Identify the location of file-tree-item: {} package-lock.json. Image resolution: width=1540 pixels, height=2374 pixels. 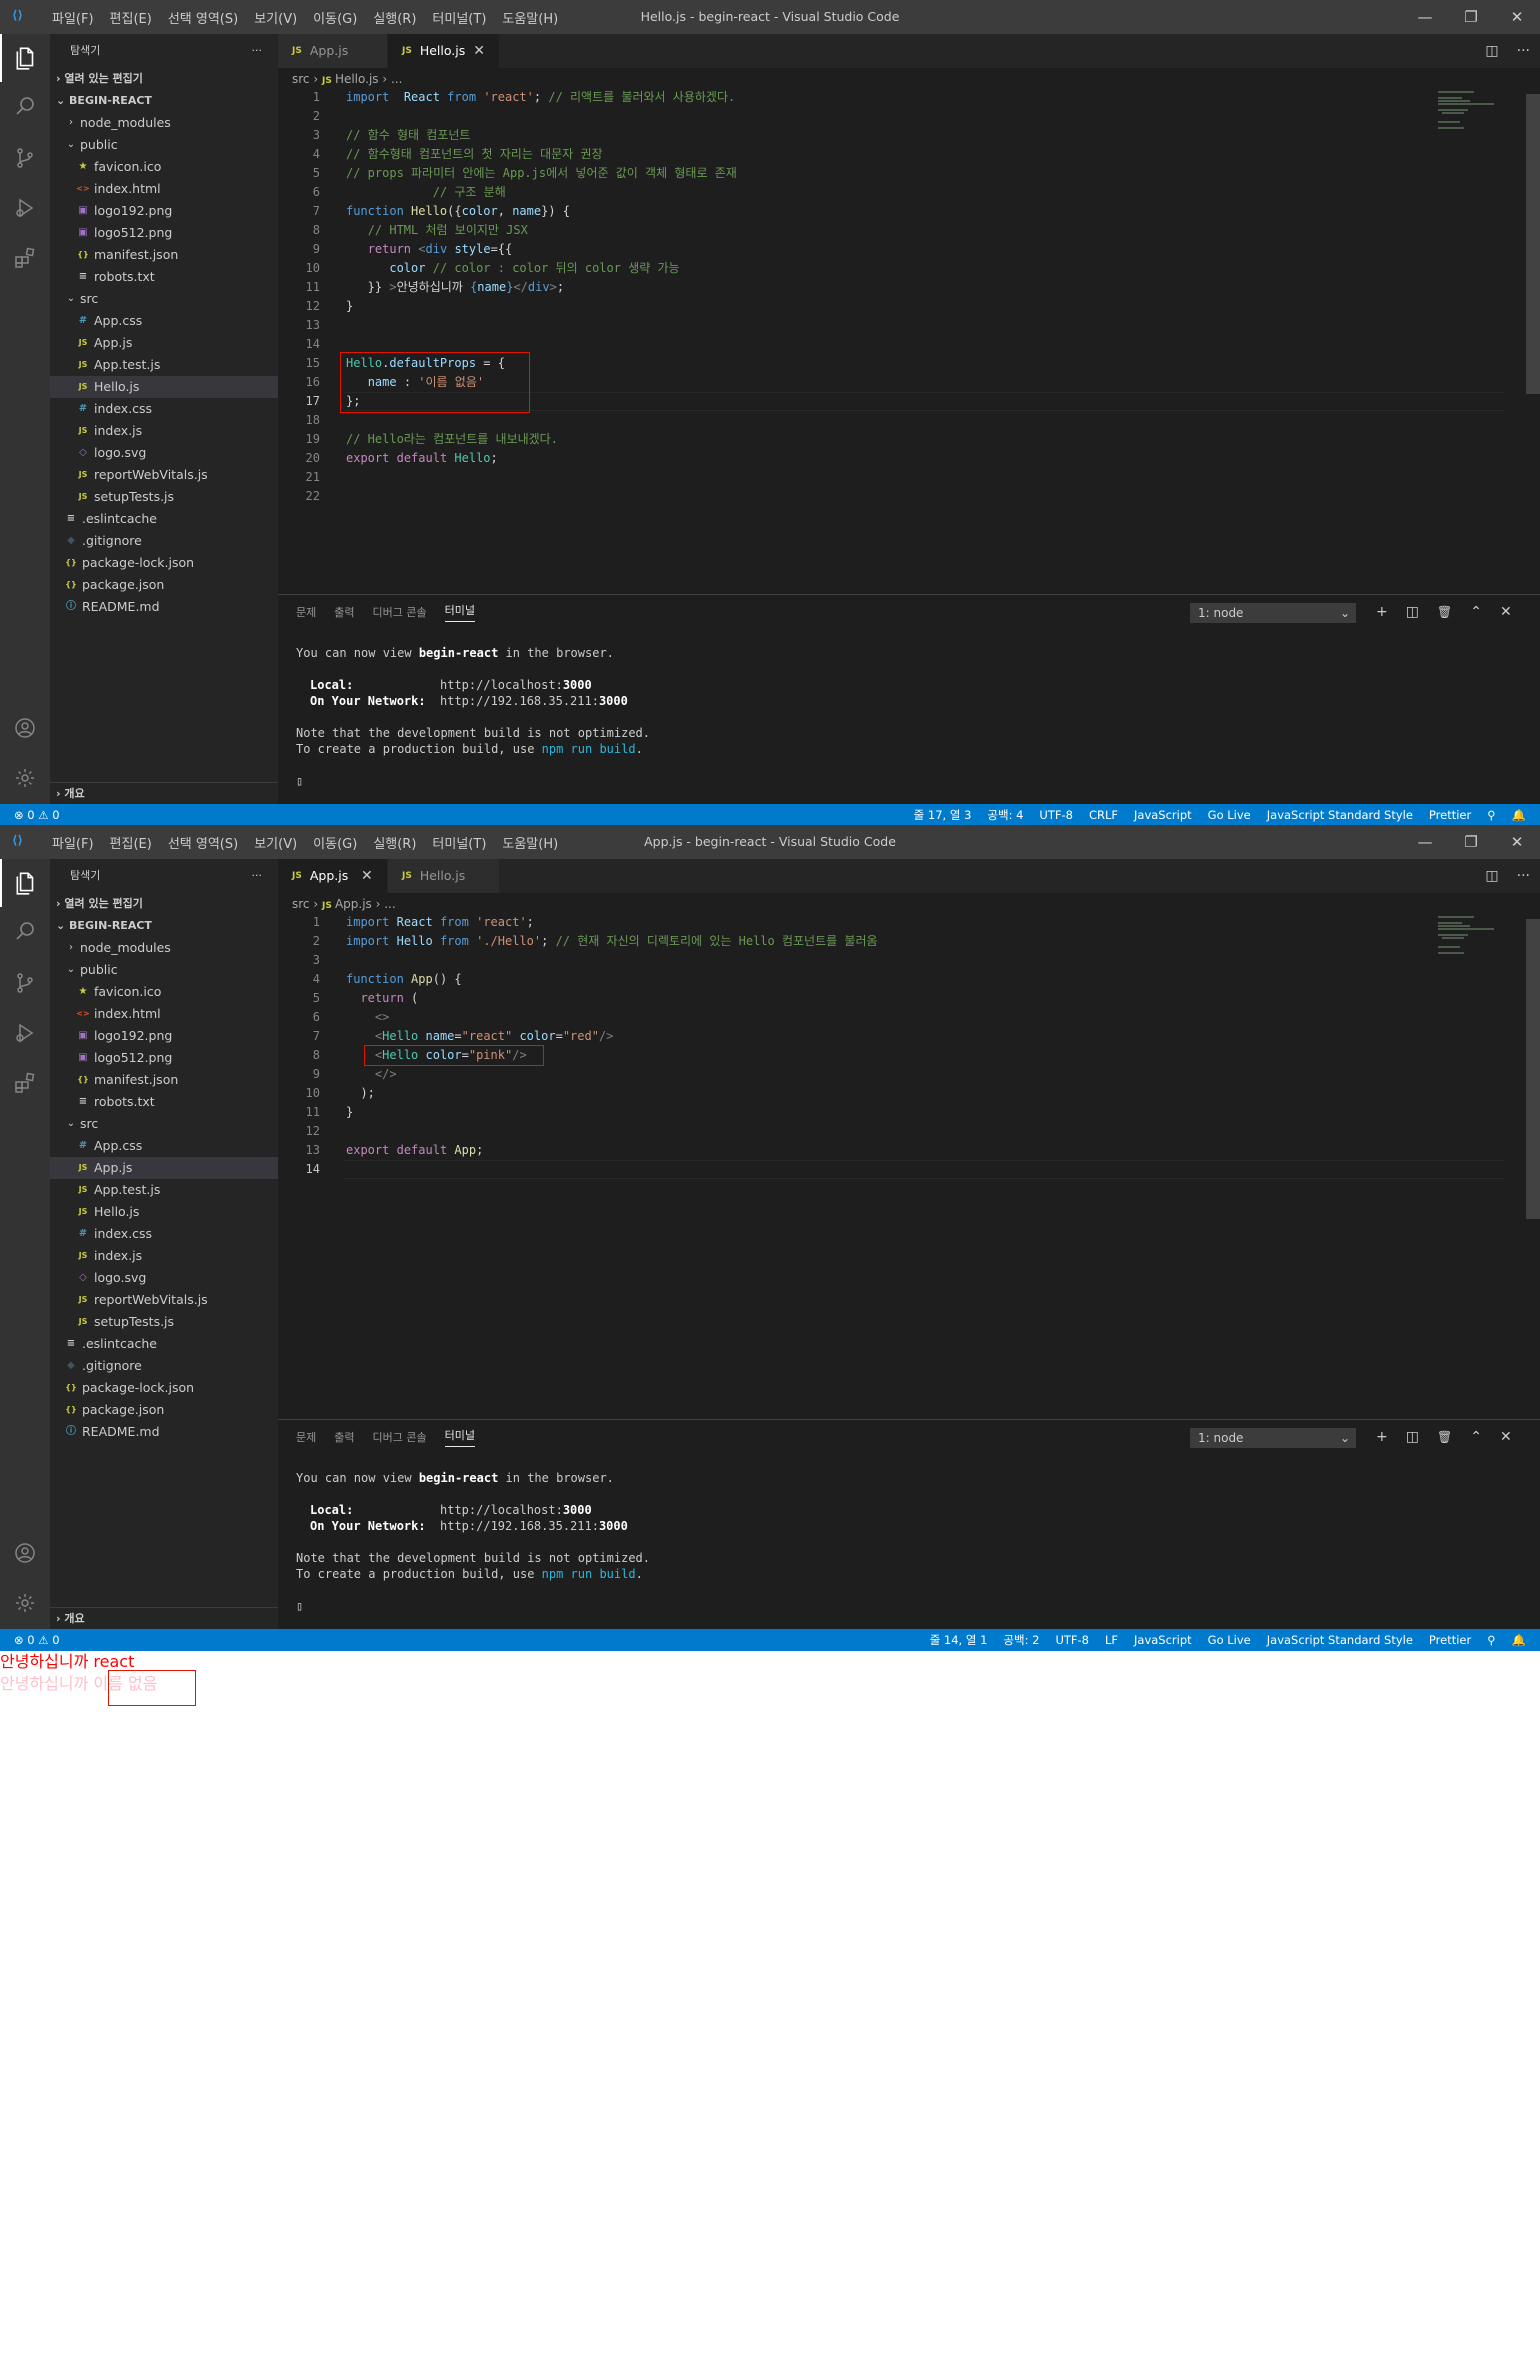
(164, 563).